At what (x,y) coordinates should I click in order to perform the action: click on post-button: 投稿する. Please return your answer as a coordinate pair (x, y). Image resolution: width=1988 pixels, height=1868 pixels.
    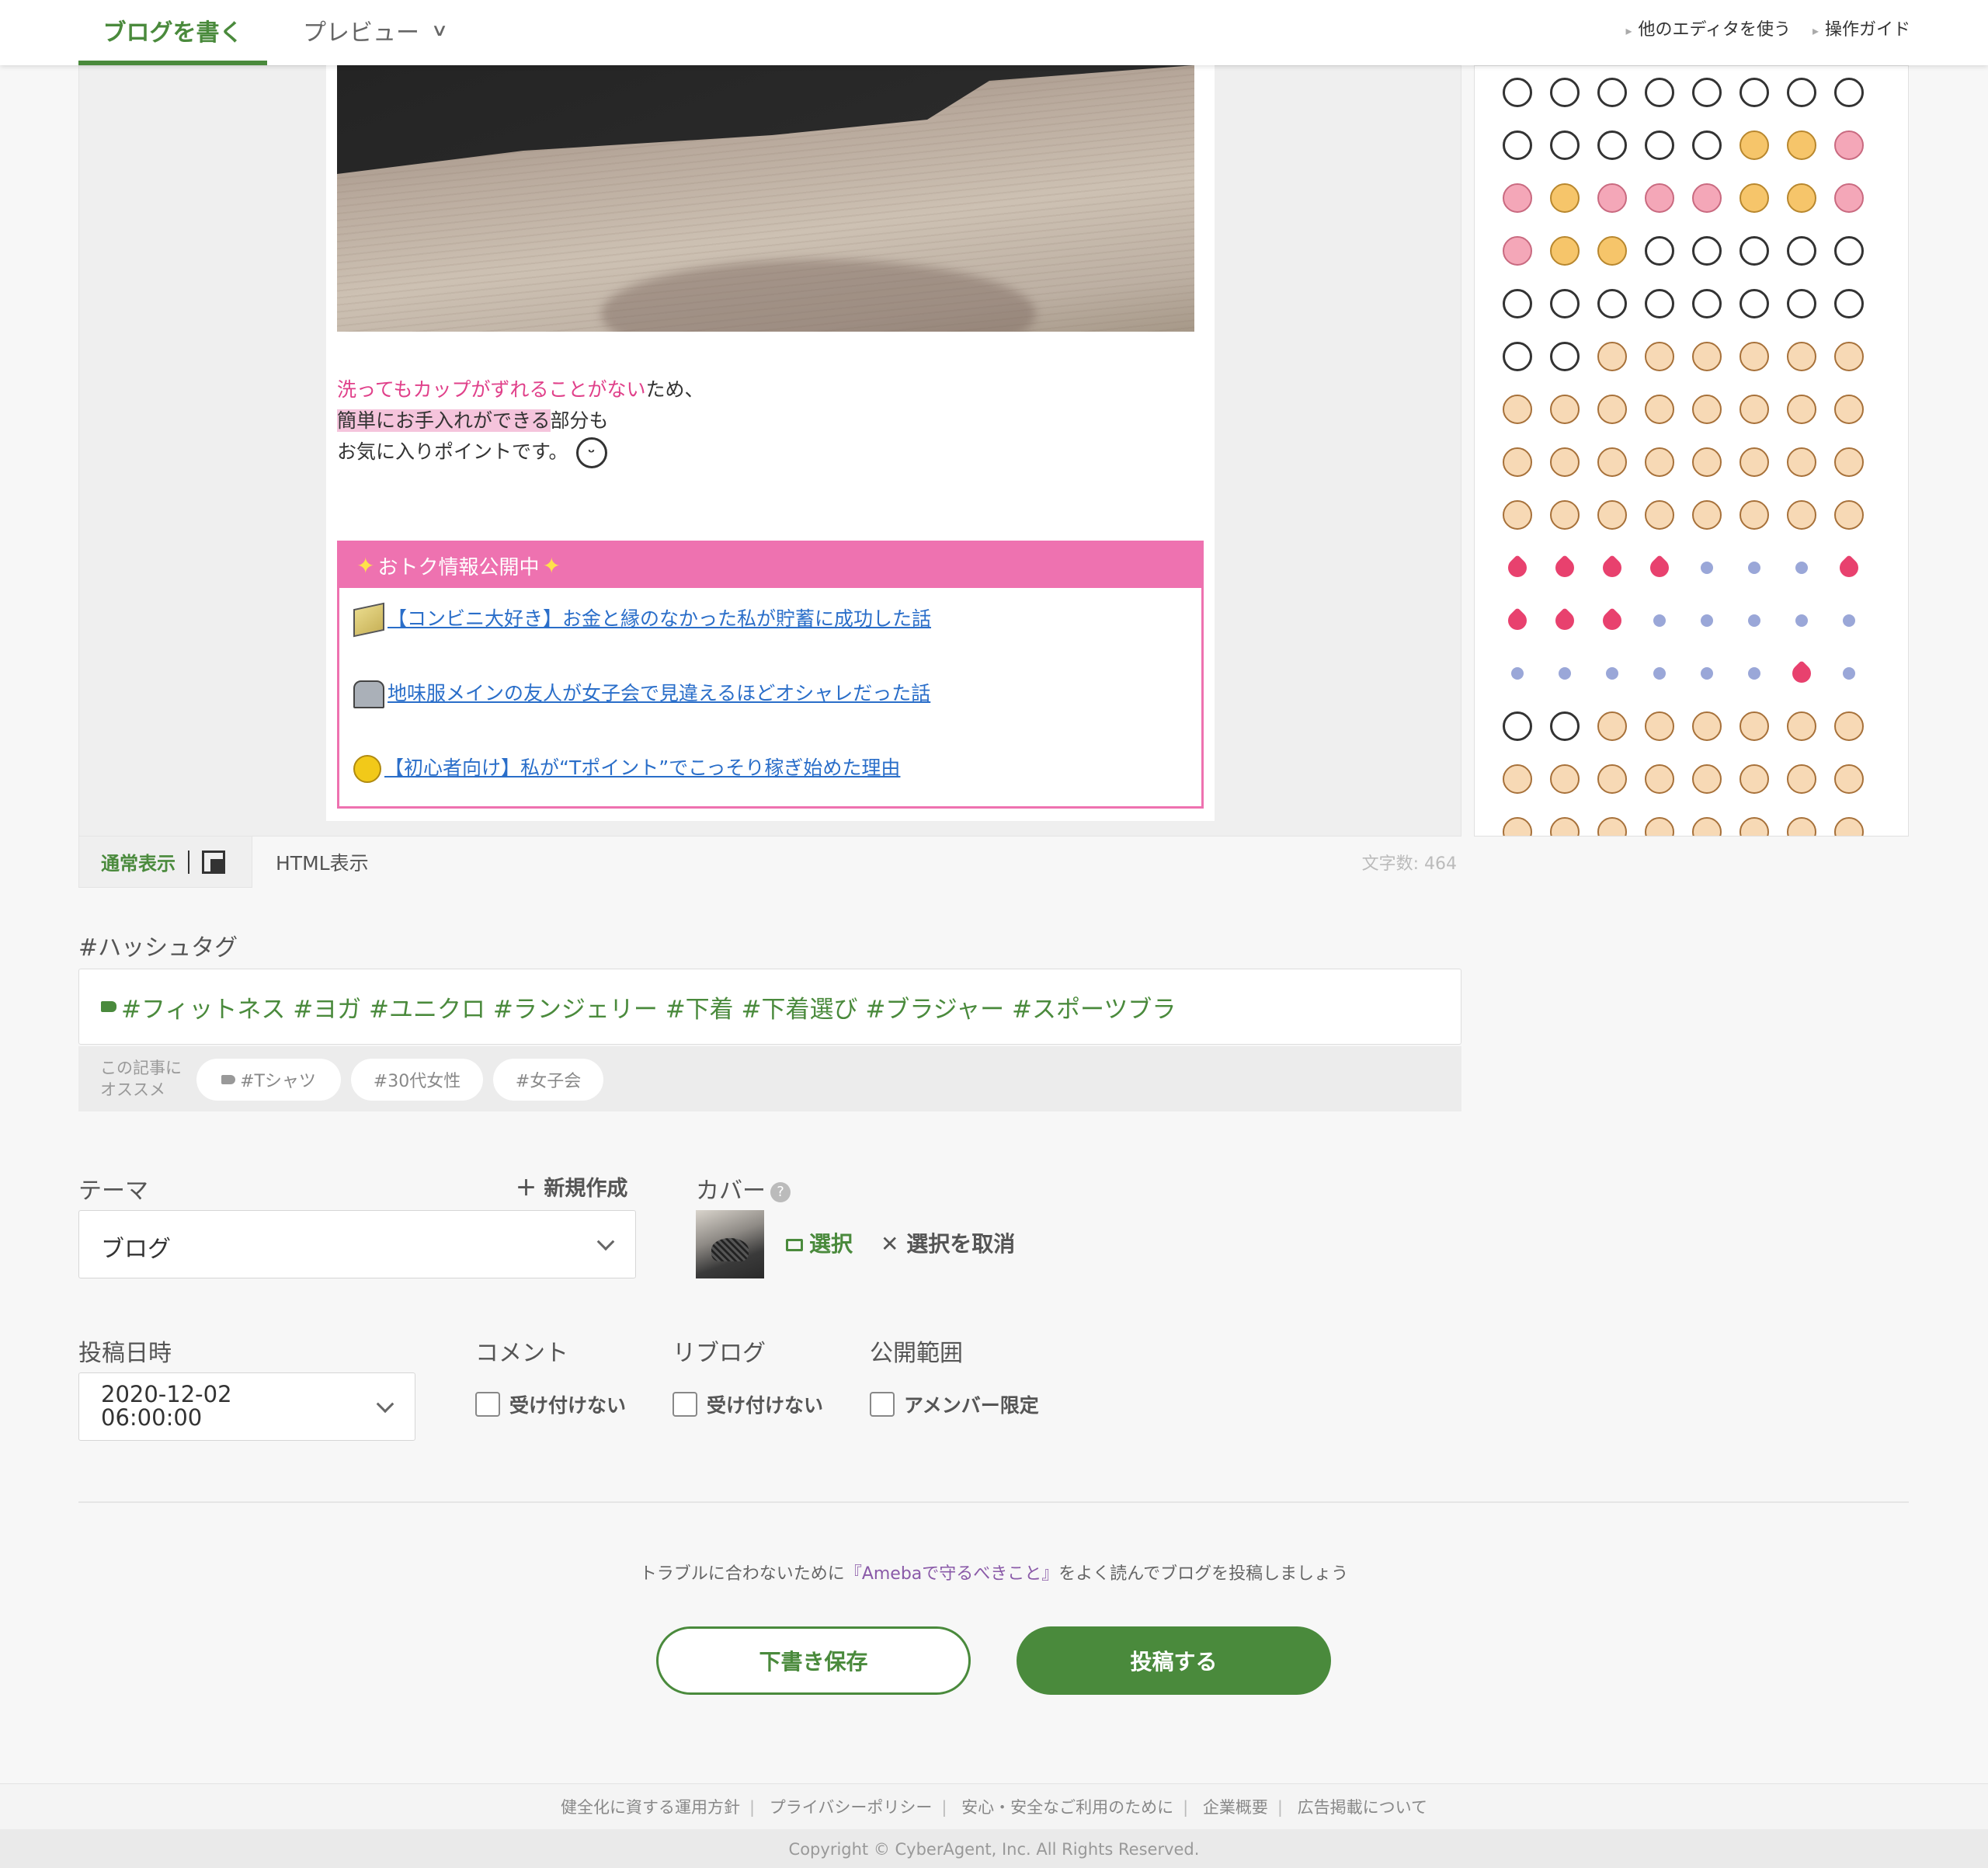
    Looking at the image, I should click on (1174, 1661).